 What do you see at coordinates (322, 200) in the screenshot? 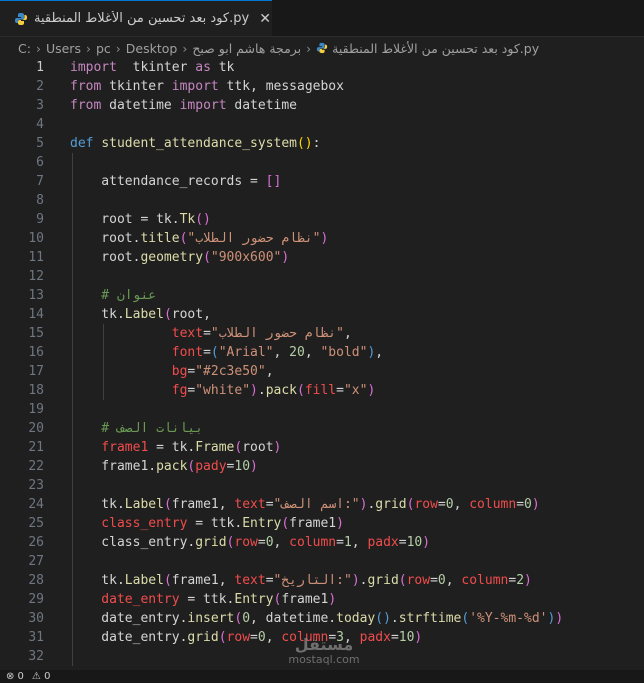
I see `code-line: 8` at bounding box center [322, 200].